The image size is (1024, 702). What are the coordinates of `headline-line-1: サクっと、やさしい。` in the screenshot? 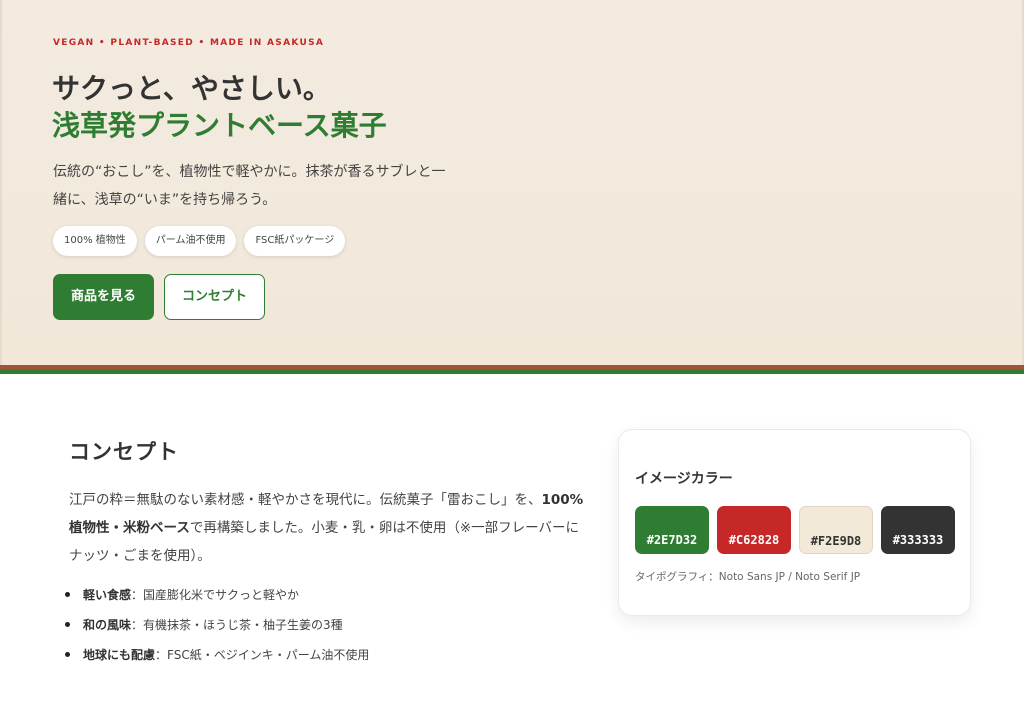 It's located at (191, 88).